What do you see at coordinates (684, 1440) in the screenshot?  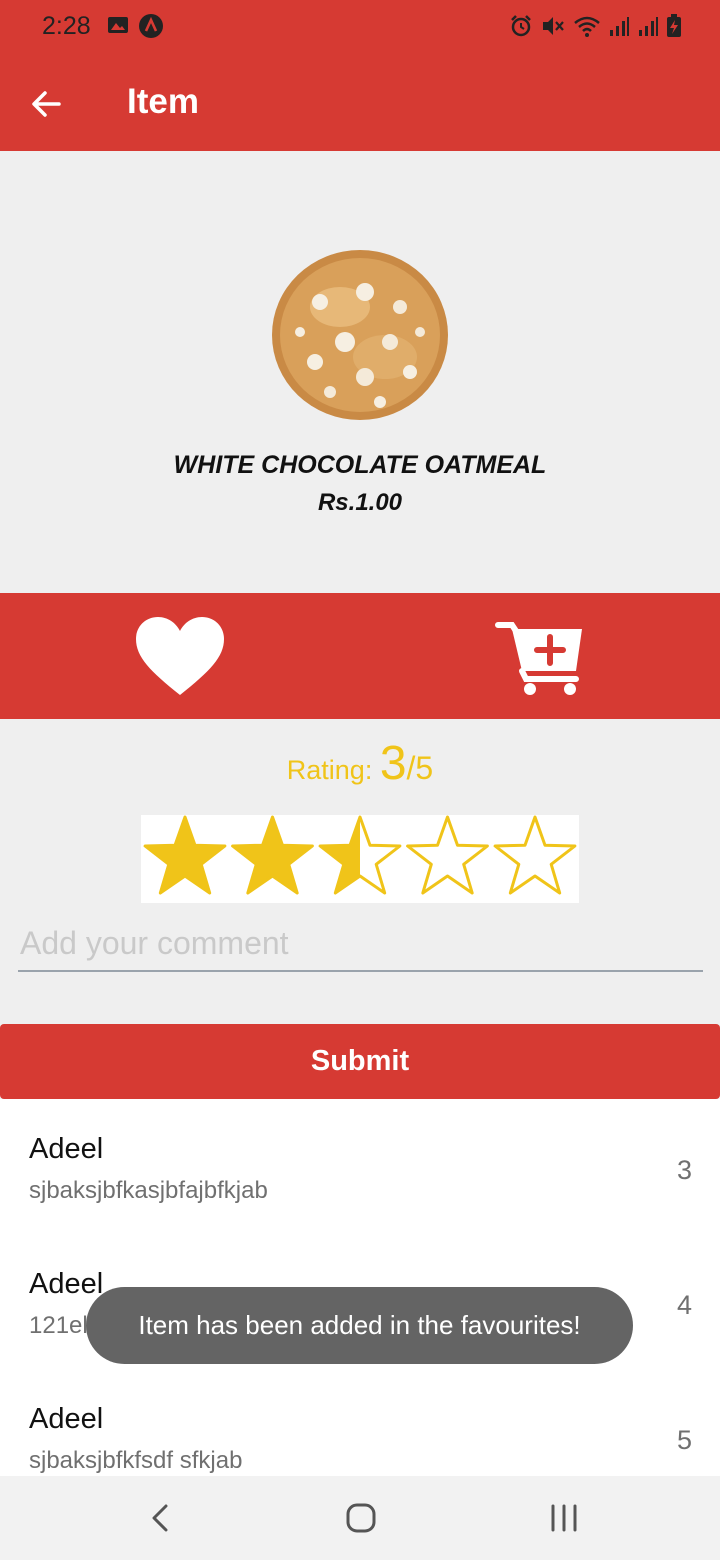 I see `review-score: 5` at bounding box center [684, 1440].